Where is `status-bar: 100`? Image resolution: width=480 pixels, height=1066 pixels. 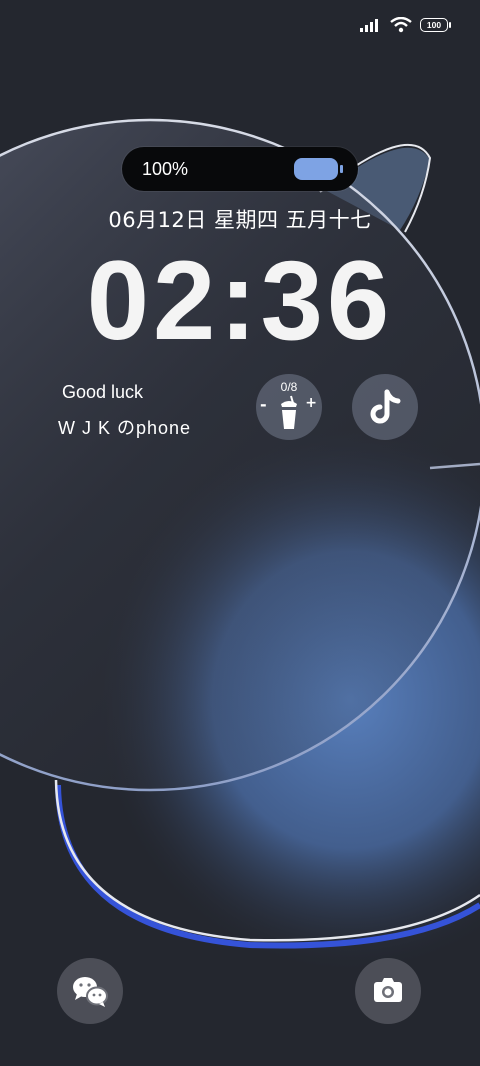 status-bar: 100 is located at coordinates (405, 25).